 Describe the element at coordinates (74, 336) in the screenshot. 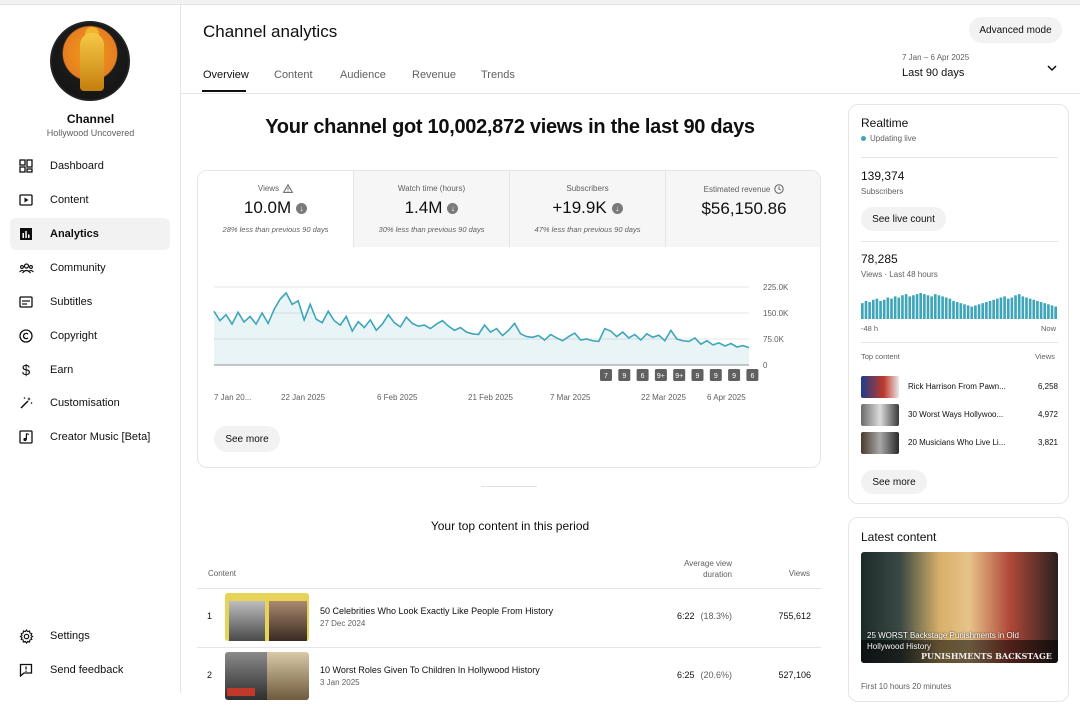

I see `sidebar-item-label: Copyright` at that location.